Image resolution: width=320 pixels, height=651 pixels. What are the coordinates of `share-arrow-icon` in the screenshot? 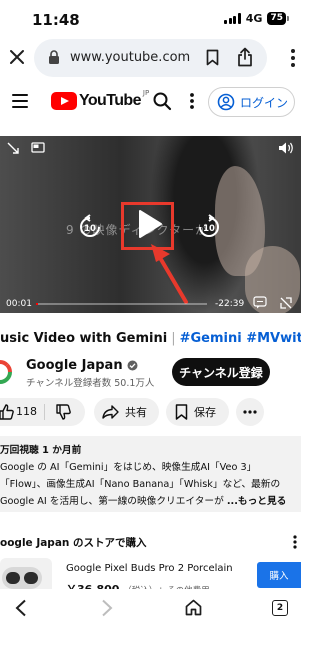 It's located at (110, 412).